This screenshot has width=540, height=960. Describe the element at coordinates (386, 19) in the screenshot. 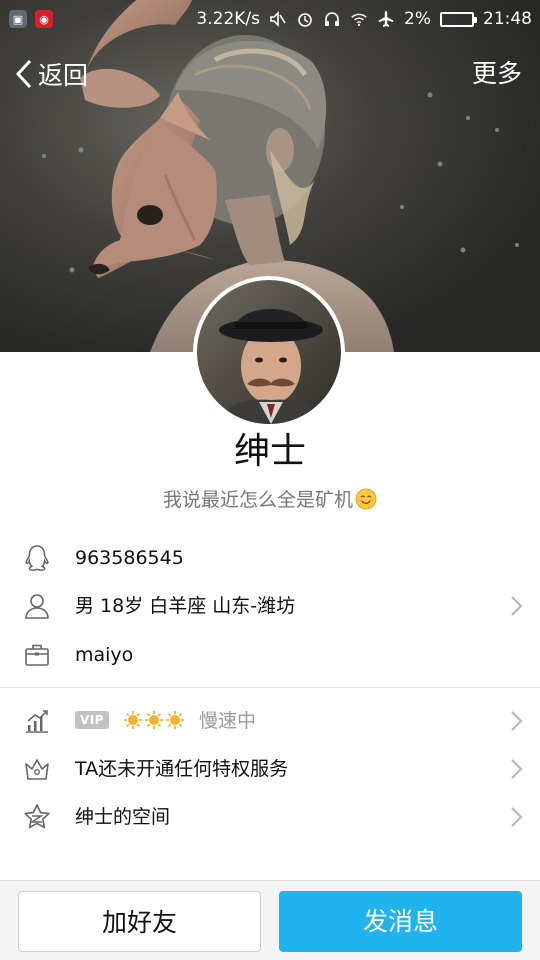

I see `airplane-icon` at that location.